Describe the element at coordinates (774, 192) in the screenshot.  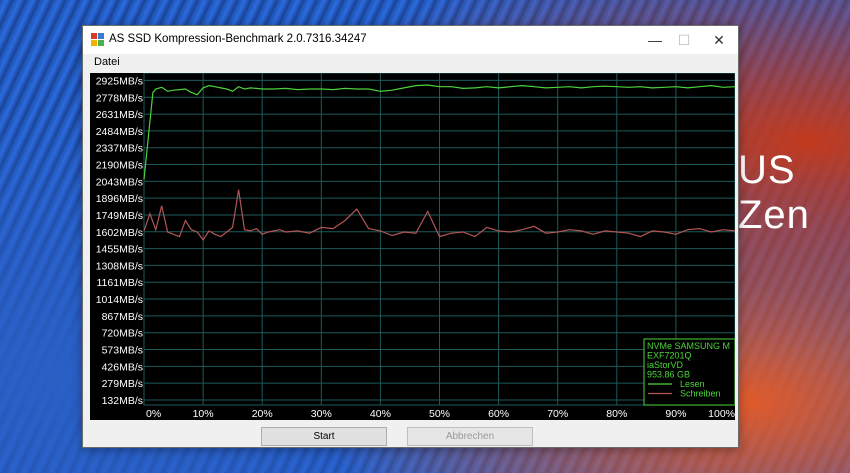
I see `wallpaper-brand-text: US Zen` at that location.